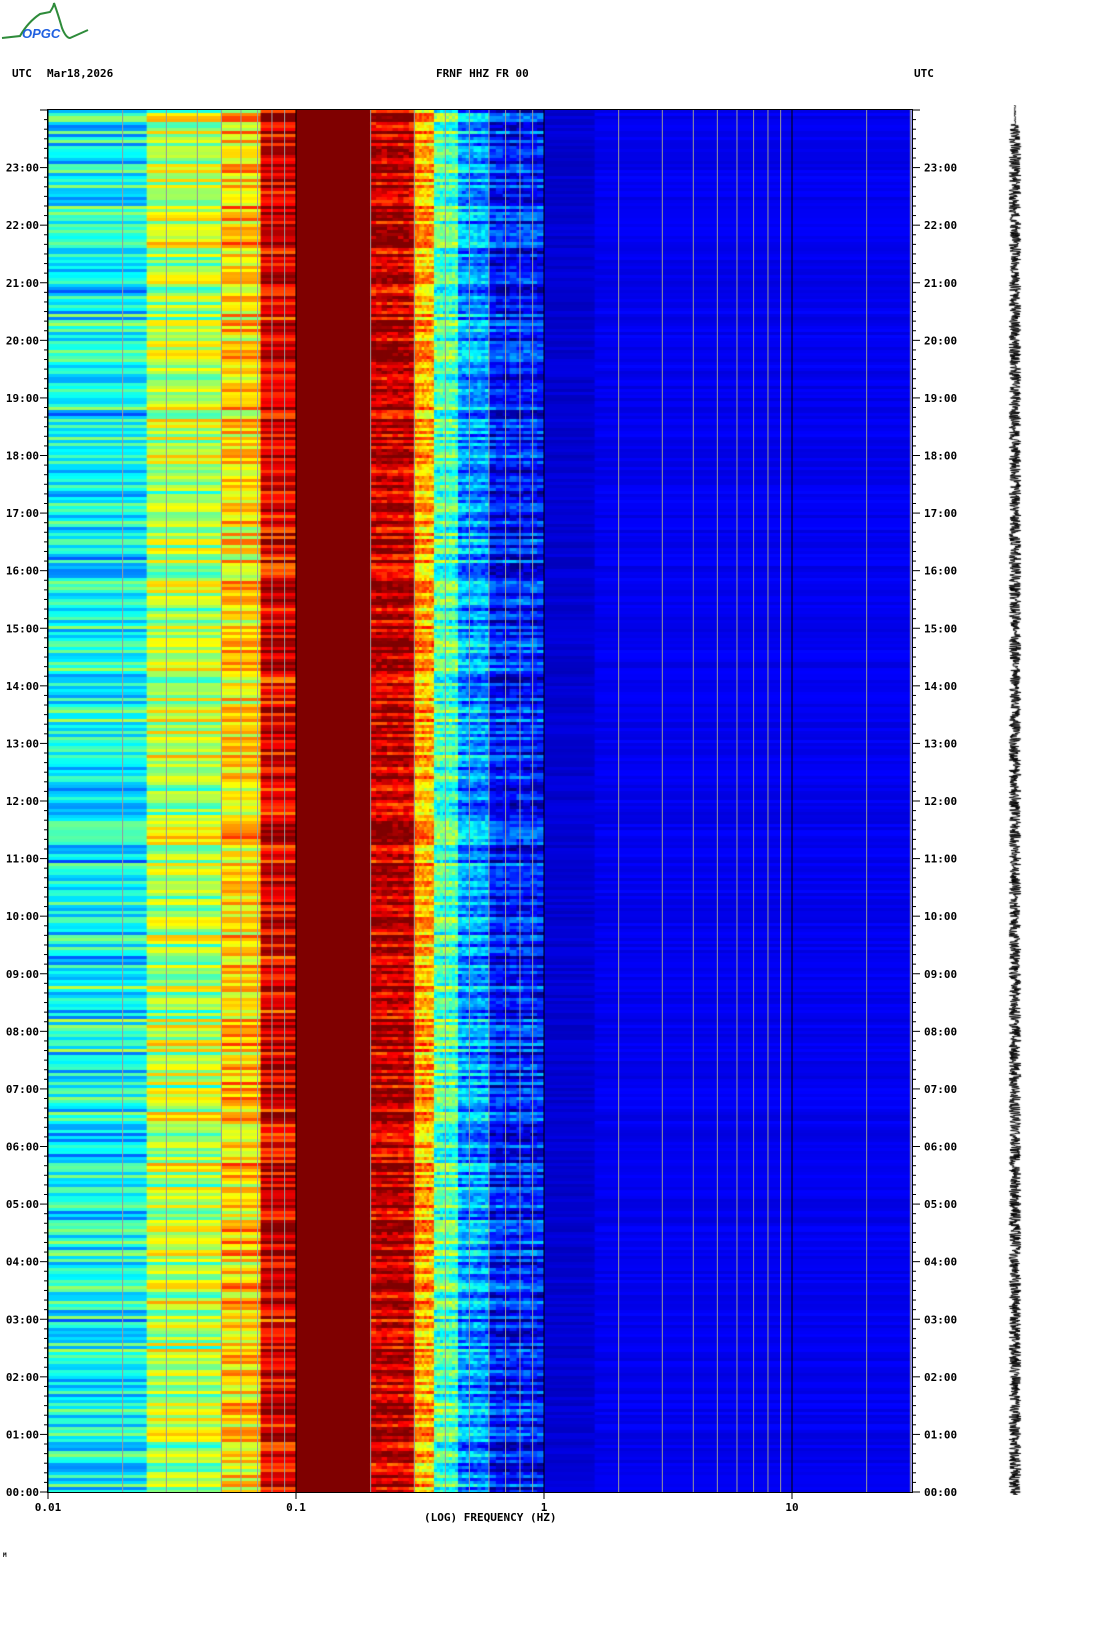 This screenshot has height=1634, width=1102. I want to click on y-tick-label-left: 09:00, so click(22, 974).